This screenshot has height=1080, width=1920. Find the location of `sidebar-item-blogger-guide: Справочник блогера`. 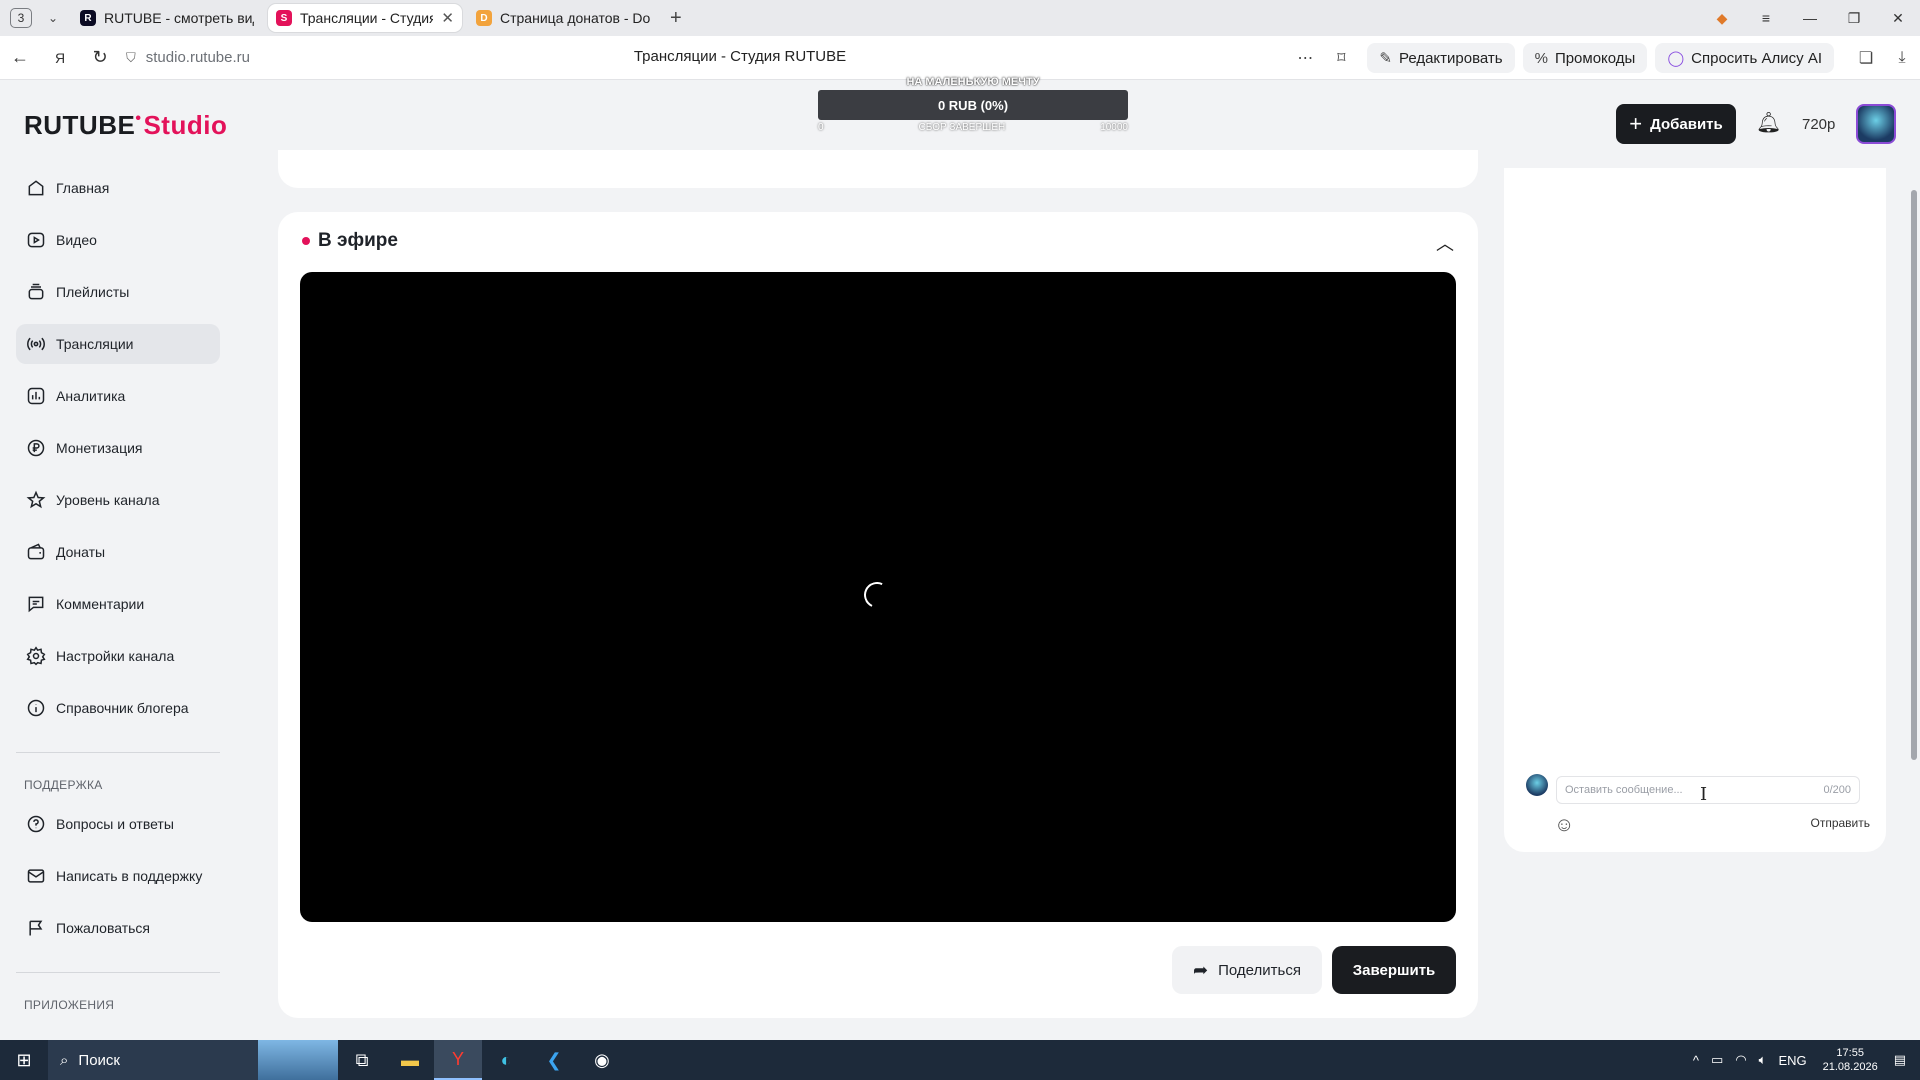

sidebar-item-blogger-guide: Справочник блогера is located at coordinates (118, 708).